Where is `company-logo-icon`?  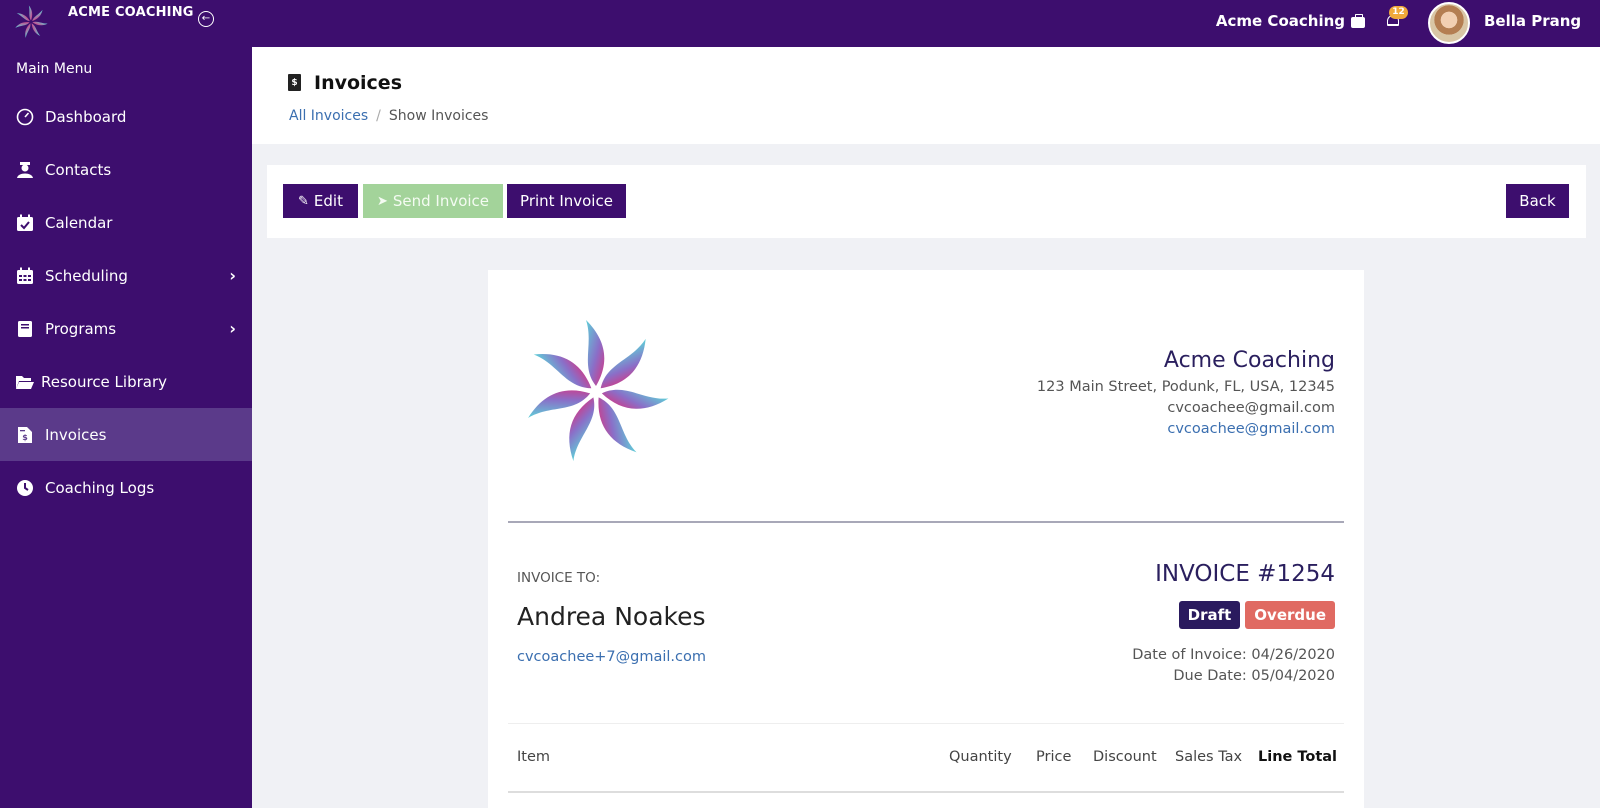
company-logo-icon is located at coordinates (598, 391).